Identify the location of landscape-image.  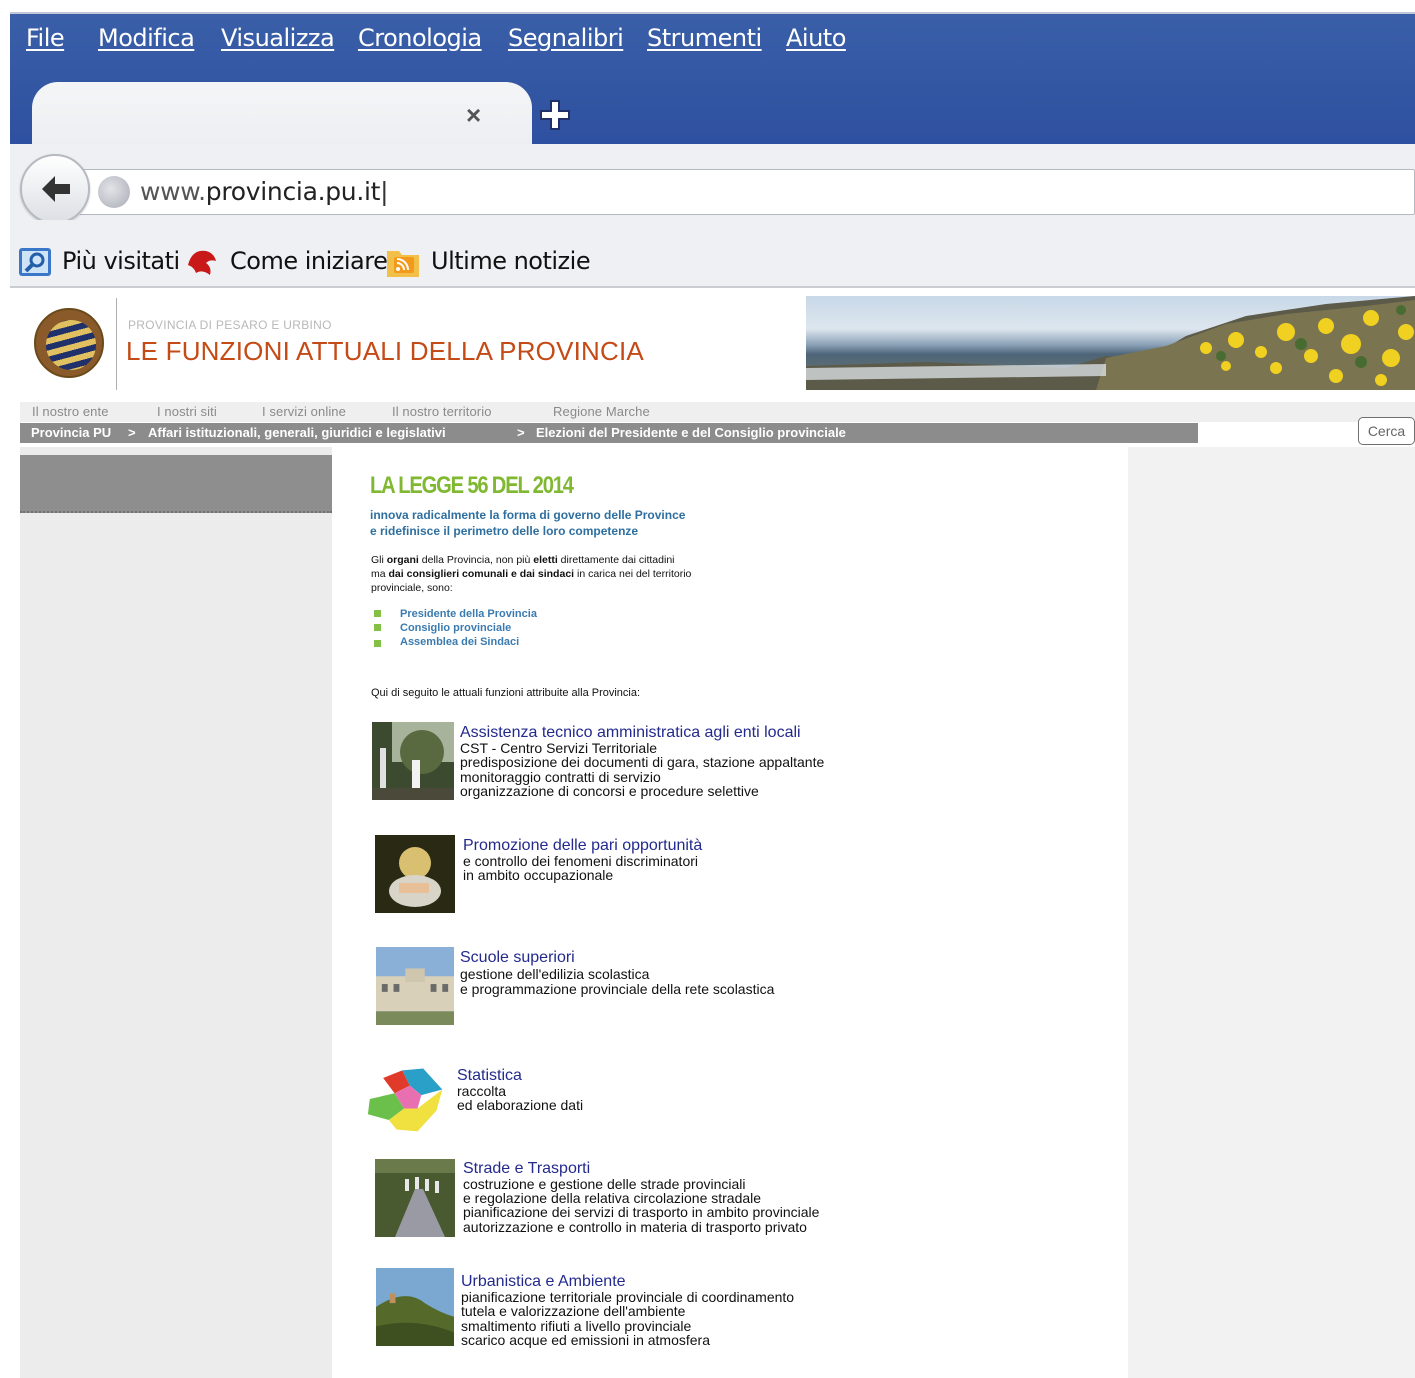
(415, 1307).